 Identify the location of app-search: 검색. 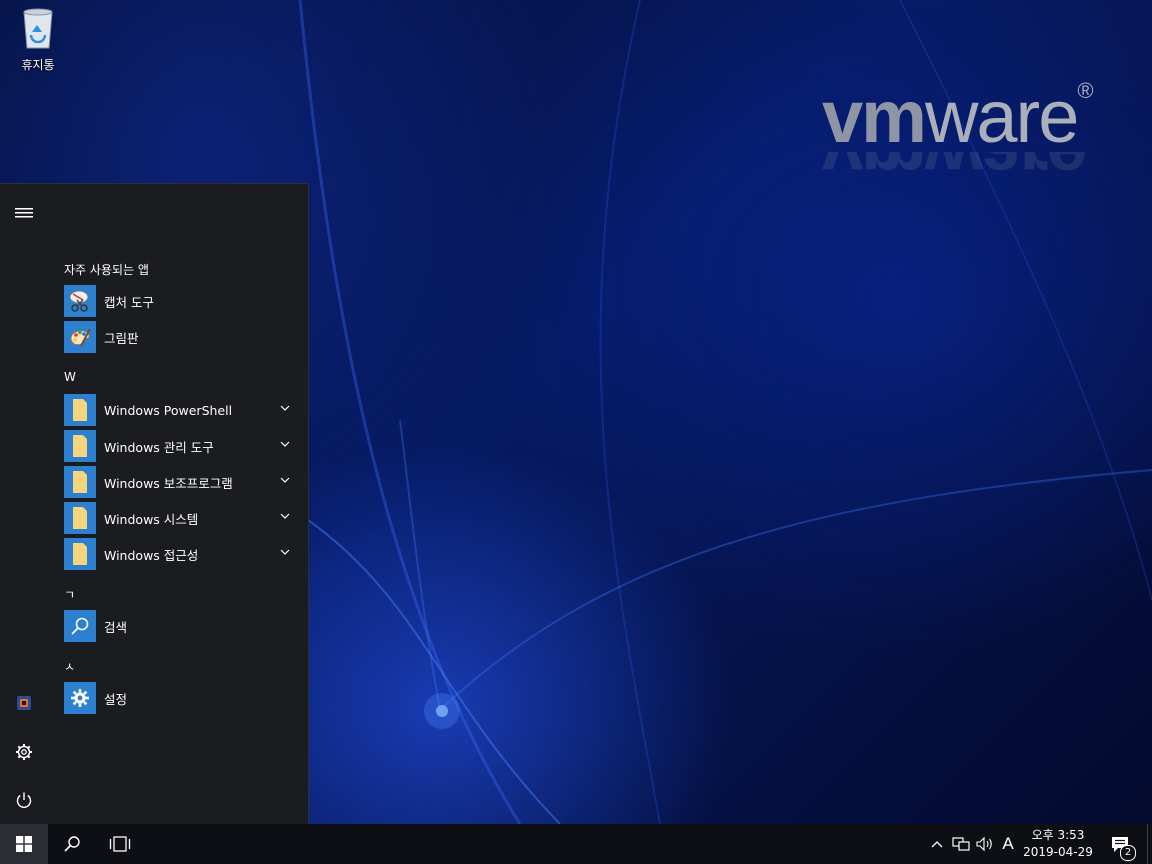
(180, 626).